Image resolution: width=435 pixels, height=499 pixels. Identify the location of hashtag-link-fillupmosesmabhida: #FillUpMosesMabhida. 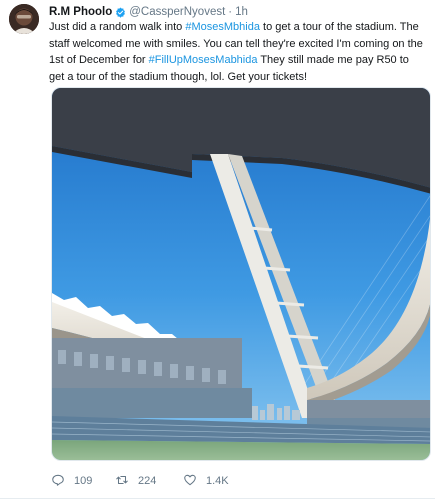
(203, 60).